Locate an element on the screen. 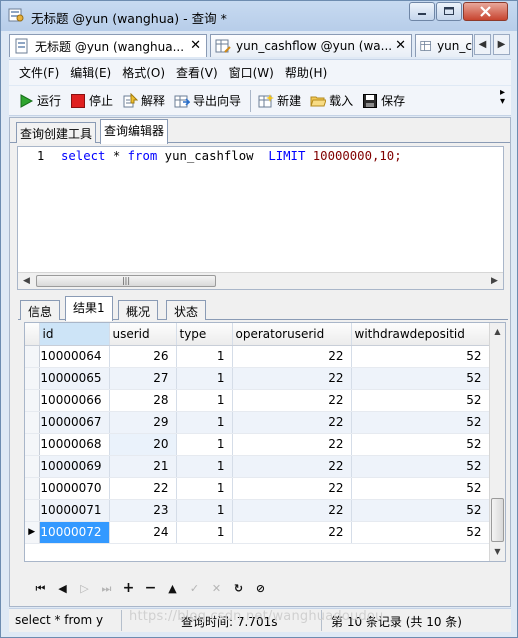 The height and width of the screenshot is (638, 518). menu-edit: 编辑(E) is located at coordinates (90, 72).